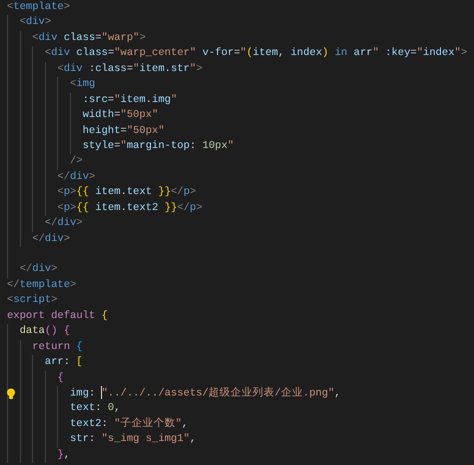 The height and width of the screenshot is (465, 474). I want to click on code-line: <div class="warp_center" v-for="(item, index) in arr" :key="index">, so click(256, 54).